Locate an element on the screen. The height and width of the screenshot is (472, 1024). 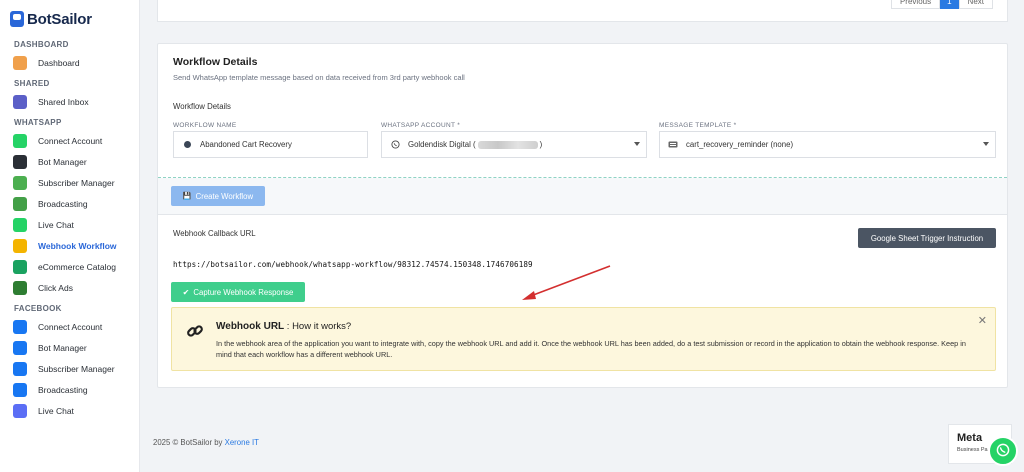
sidebar-item-webhook-workflow: Webhook Workflow is located at coordinates (69, 245).